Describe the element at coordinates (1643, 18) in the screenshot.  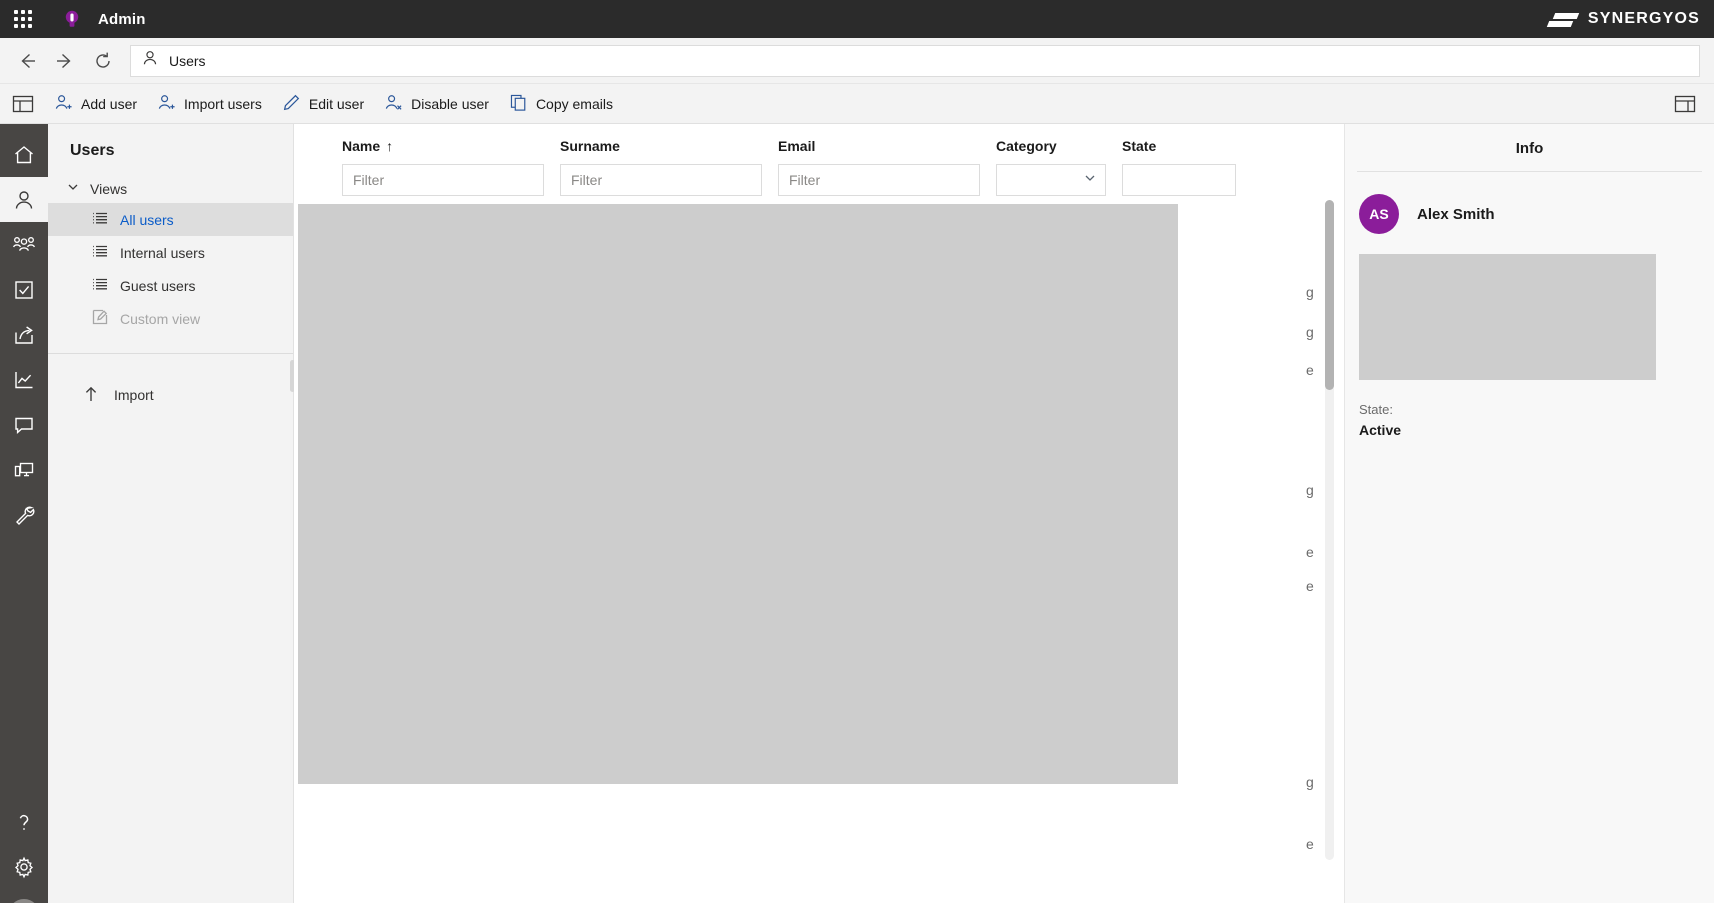
I see `brand-name: SYNERGYOS` at that location.